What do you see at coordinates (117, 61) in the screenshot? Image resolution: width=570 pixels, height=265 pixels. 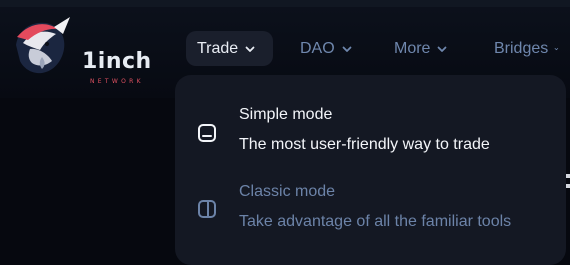 I see `brand-name: 1inch` at bounding box center [117, 61].